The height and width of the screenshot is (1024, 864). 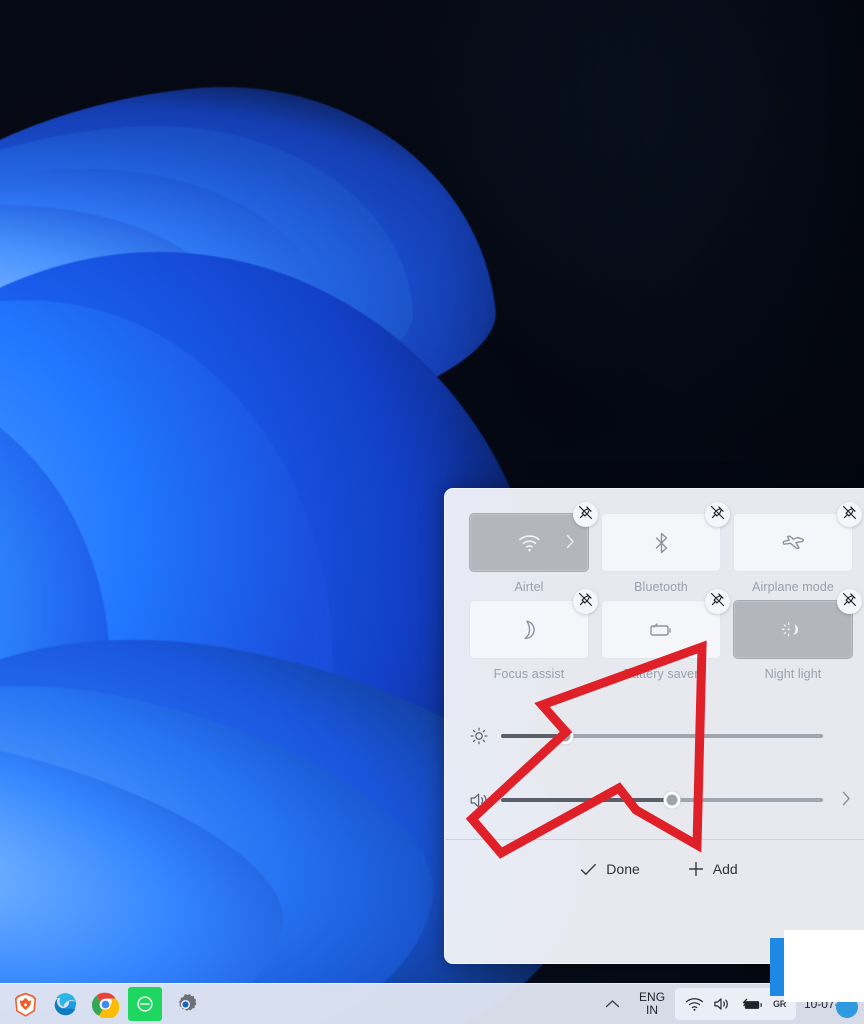 I want to click on taskbar-item-chrome, so click(x=105, y=1004).